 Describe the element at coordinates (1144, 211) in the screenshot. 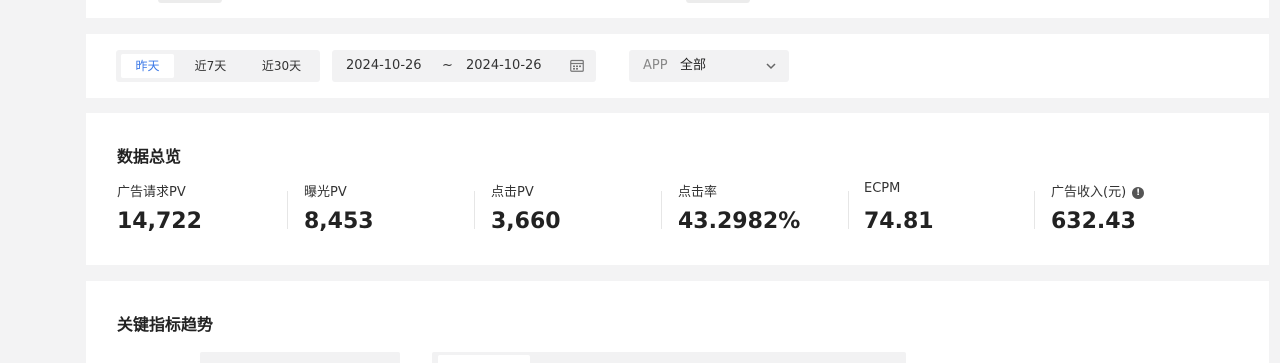

I see `metric-ad-revenue: 广告收入(元)! 632.43` at that location.